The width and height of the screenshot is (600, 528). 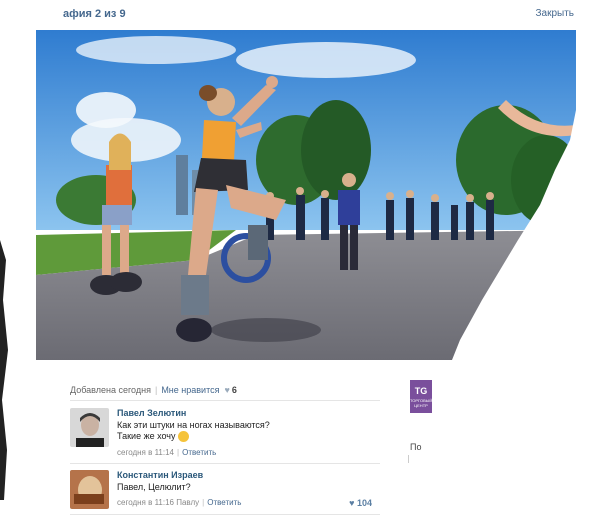 I want to click on tg-logo: TG ТОРГОВЫЙ ЦЕНТР, so click(x=421, y=396).